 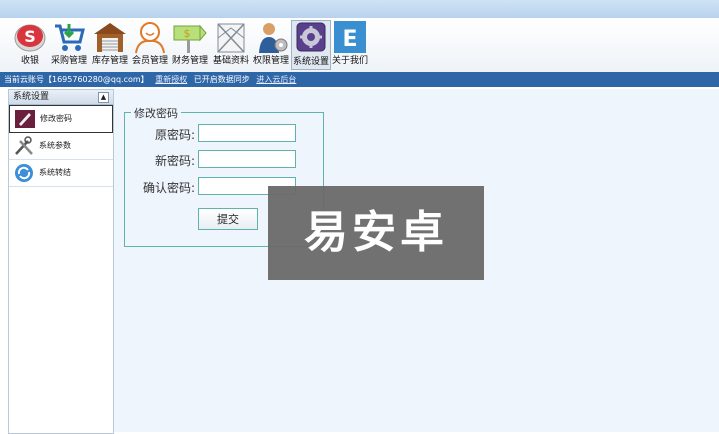 I want to click on toolbar-inventory: 库存管理, so click(x=110, y=45).